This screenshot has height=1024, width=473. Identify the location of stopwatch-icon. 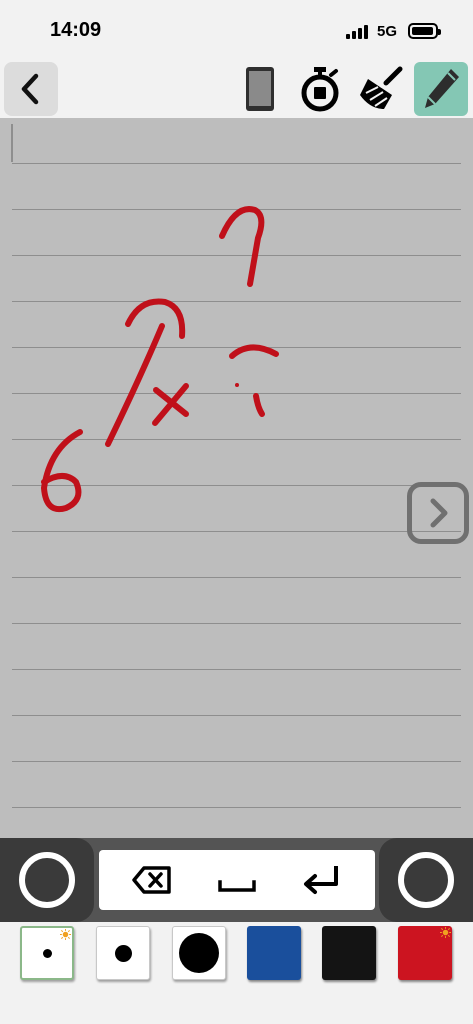
(320, 89).